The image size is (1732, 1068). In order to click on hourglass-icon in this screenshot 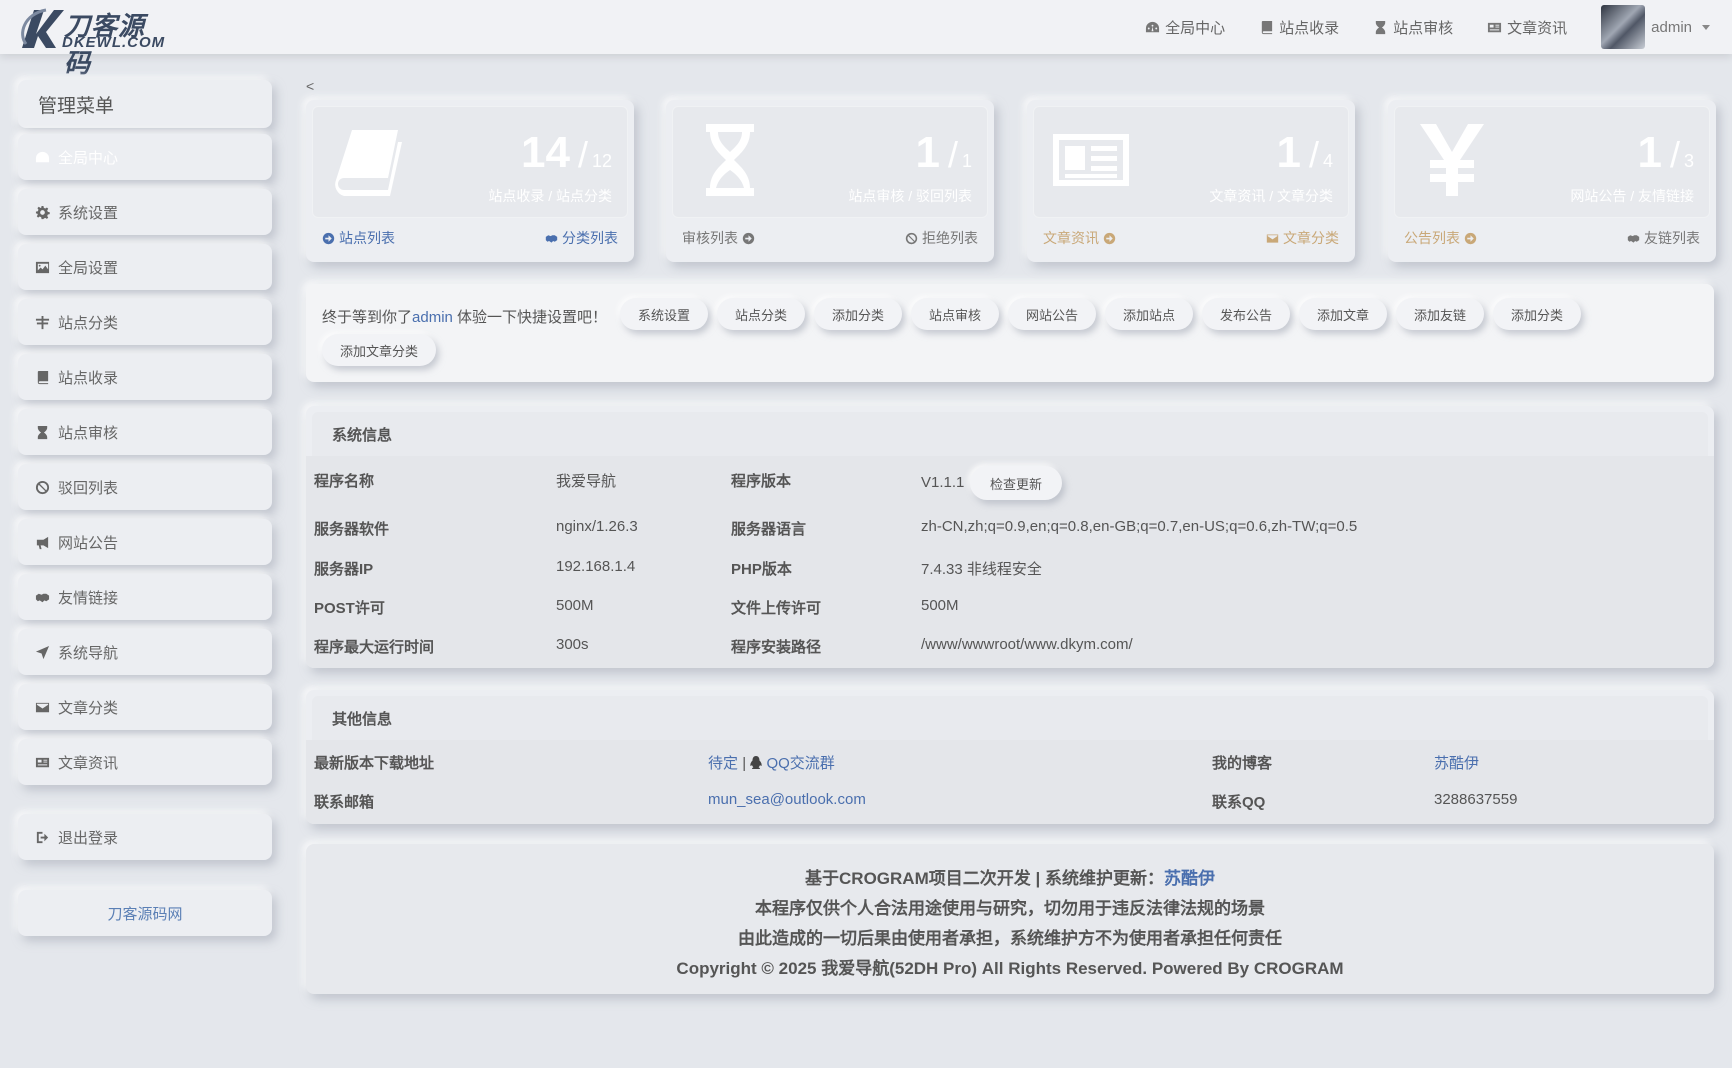, I will do `click(730, 160)`.